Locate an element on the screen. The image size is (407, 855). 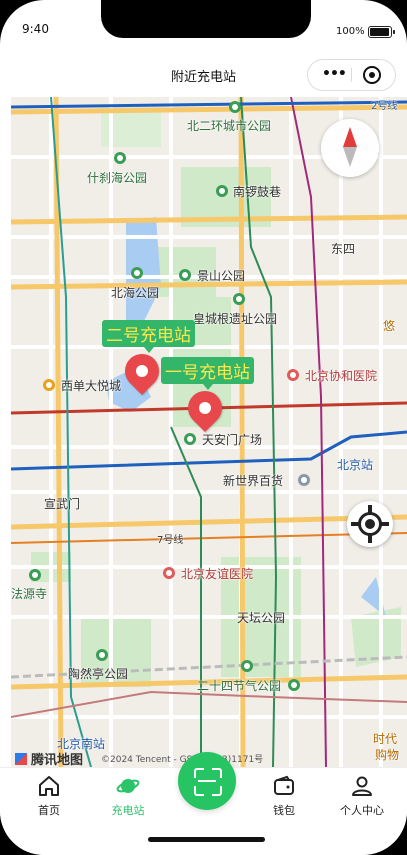
map-label-gouwu: 购物 is located at coordinates (387, 755).